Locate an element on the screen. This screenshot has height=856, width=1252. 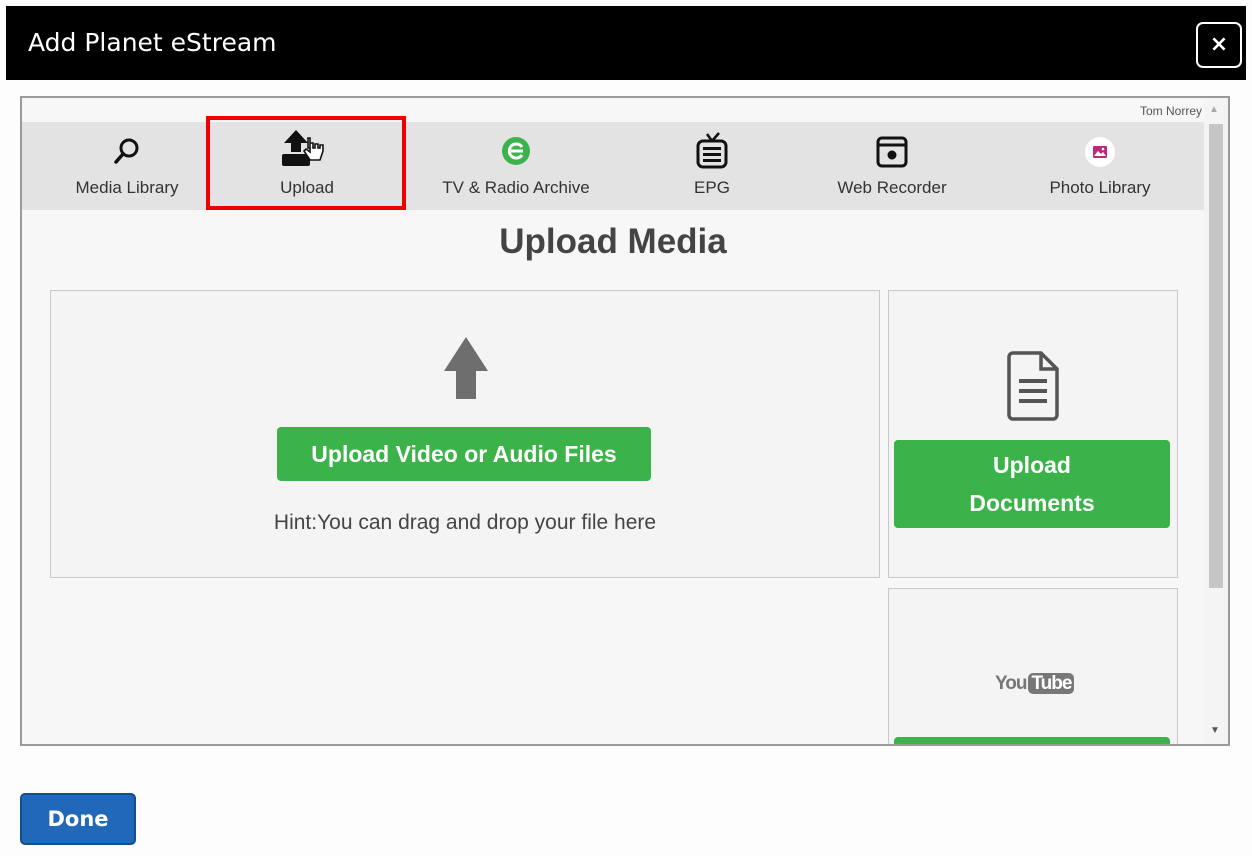
close-button: × is located at coordinates (1219, 45).